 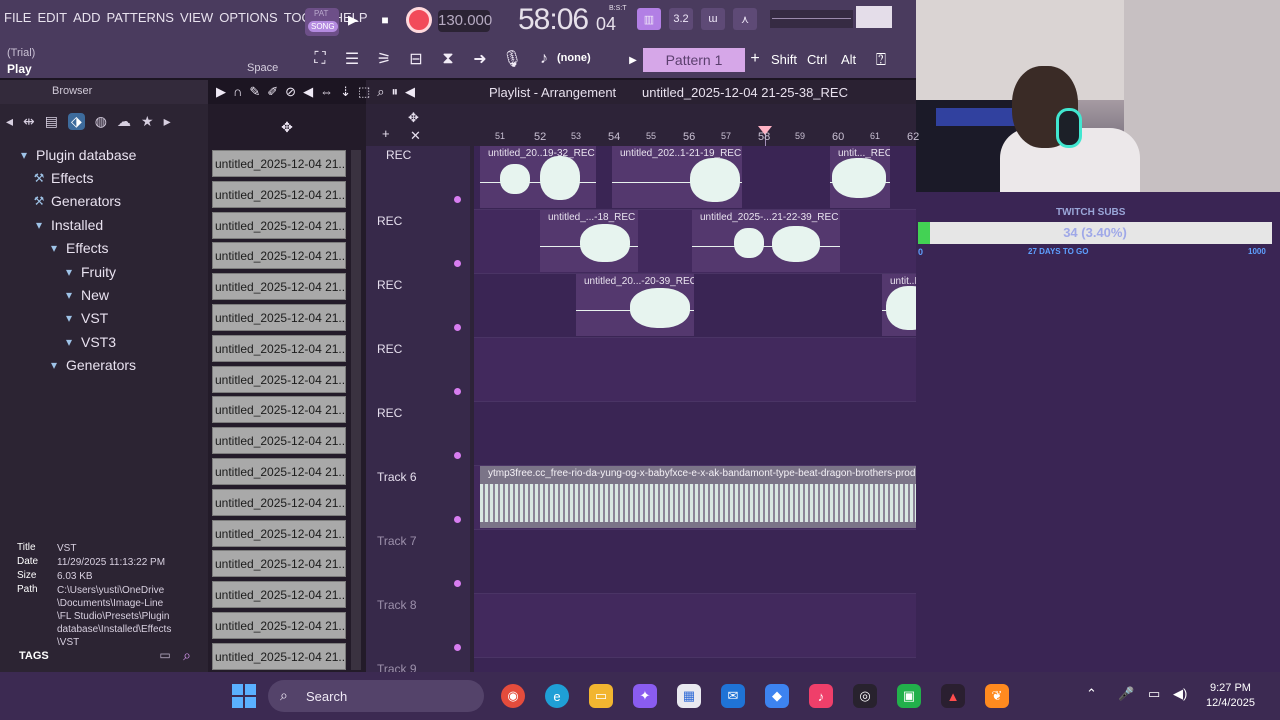 What do you see at coordinates (345, 92) in the screenshot?
I see `slice-icon: ⇣` at bounding box center [345, 92].